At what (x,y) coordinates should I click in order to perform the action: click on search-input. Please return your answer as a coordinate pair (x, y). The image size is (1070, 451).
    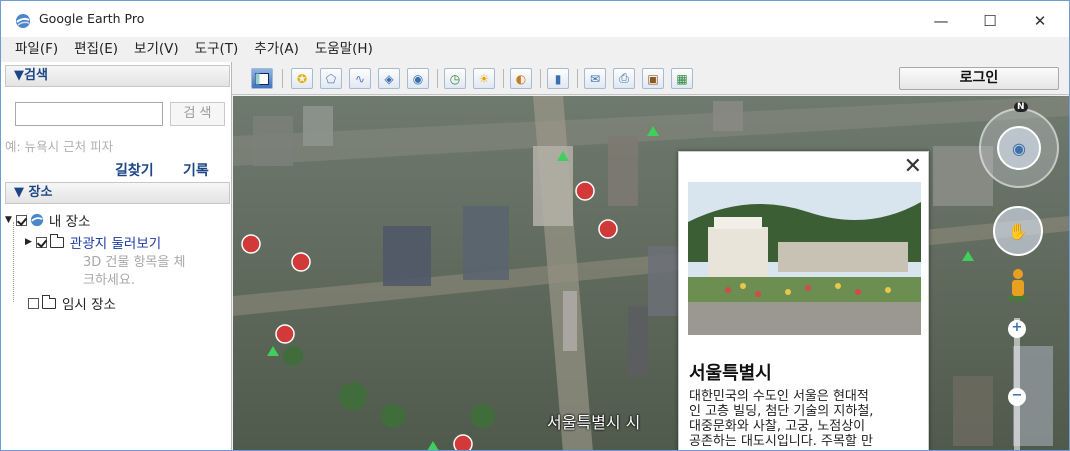
    Looking at the image, I should click on (89, 114).